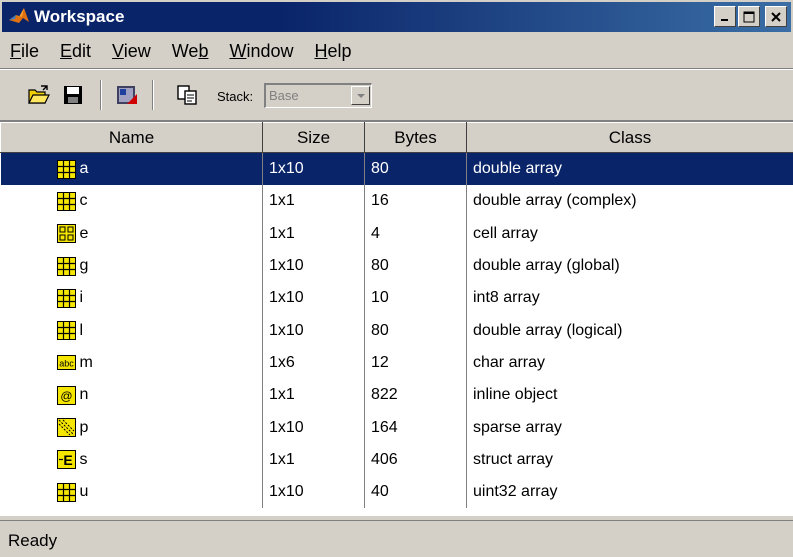 The width and height of the screenshot is (793, 557). I want to click on cell-name: a, so click(131, 169).